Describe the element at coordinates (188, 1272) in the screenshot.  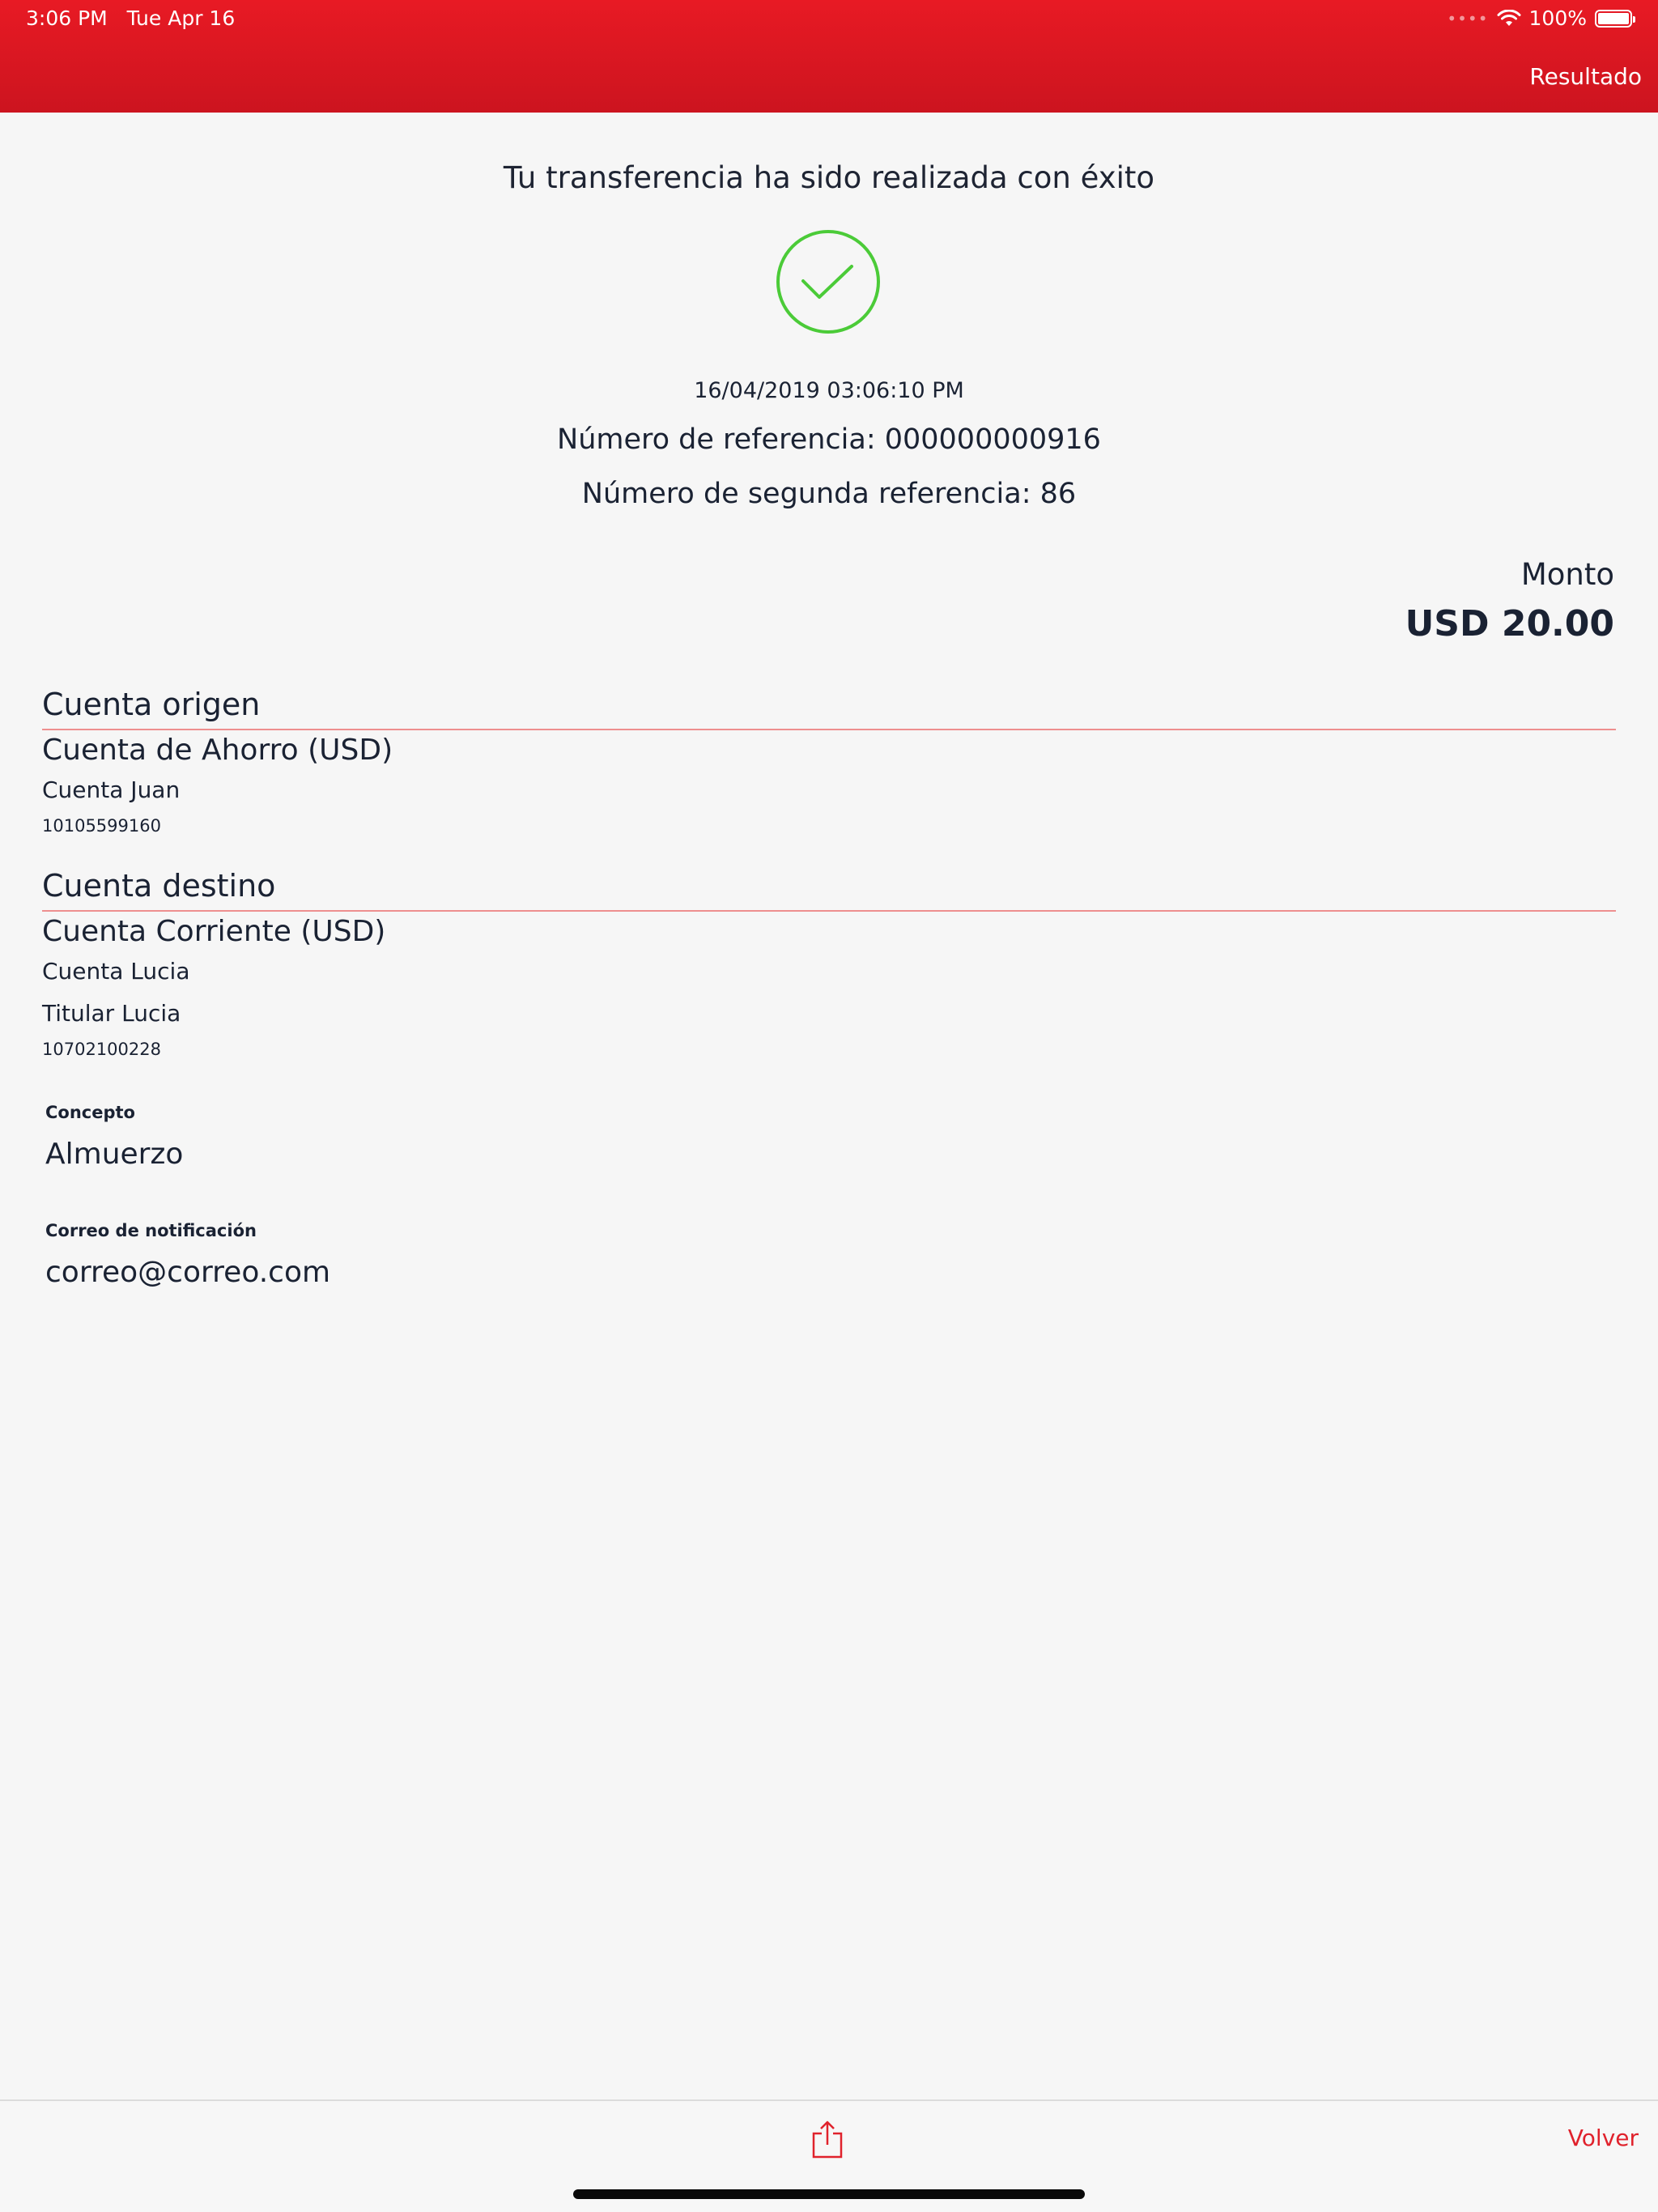
I see `notification-email-value: correo@correo.com` at that location.